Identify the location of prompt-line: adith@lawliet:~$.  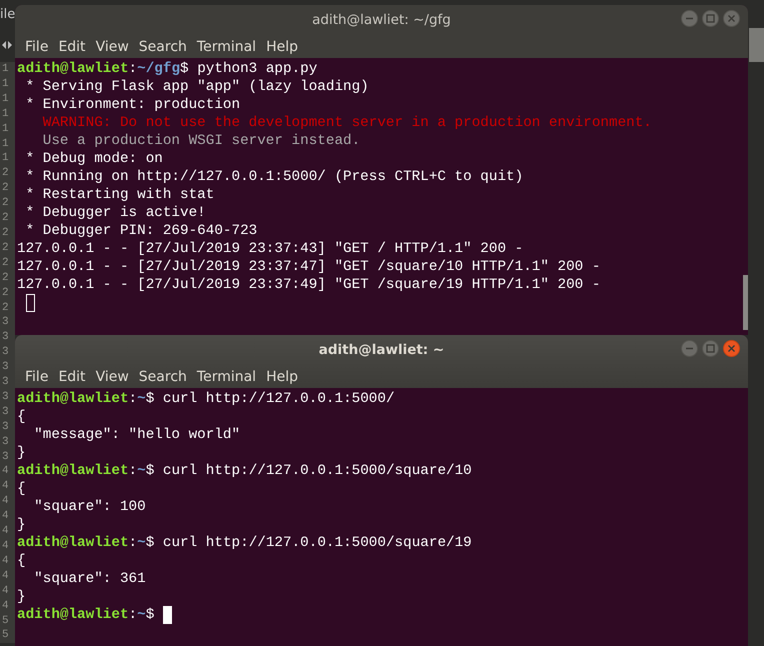
(382, 615).